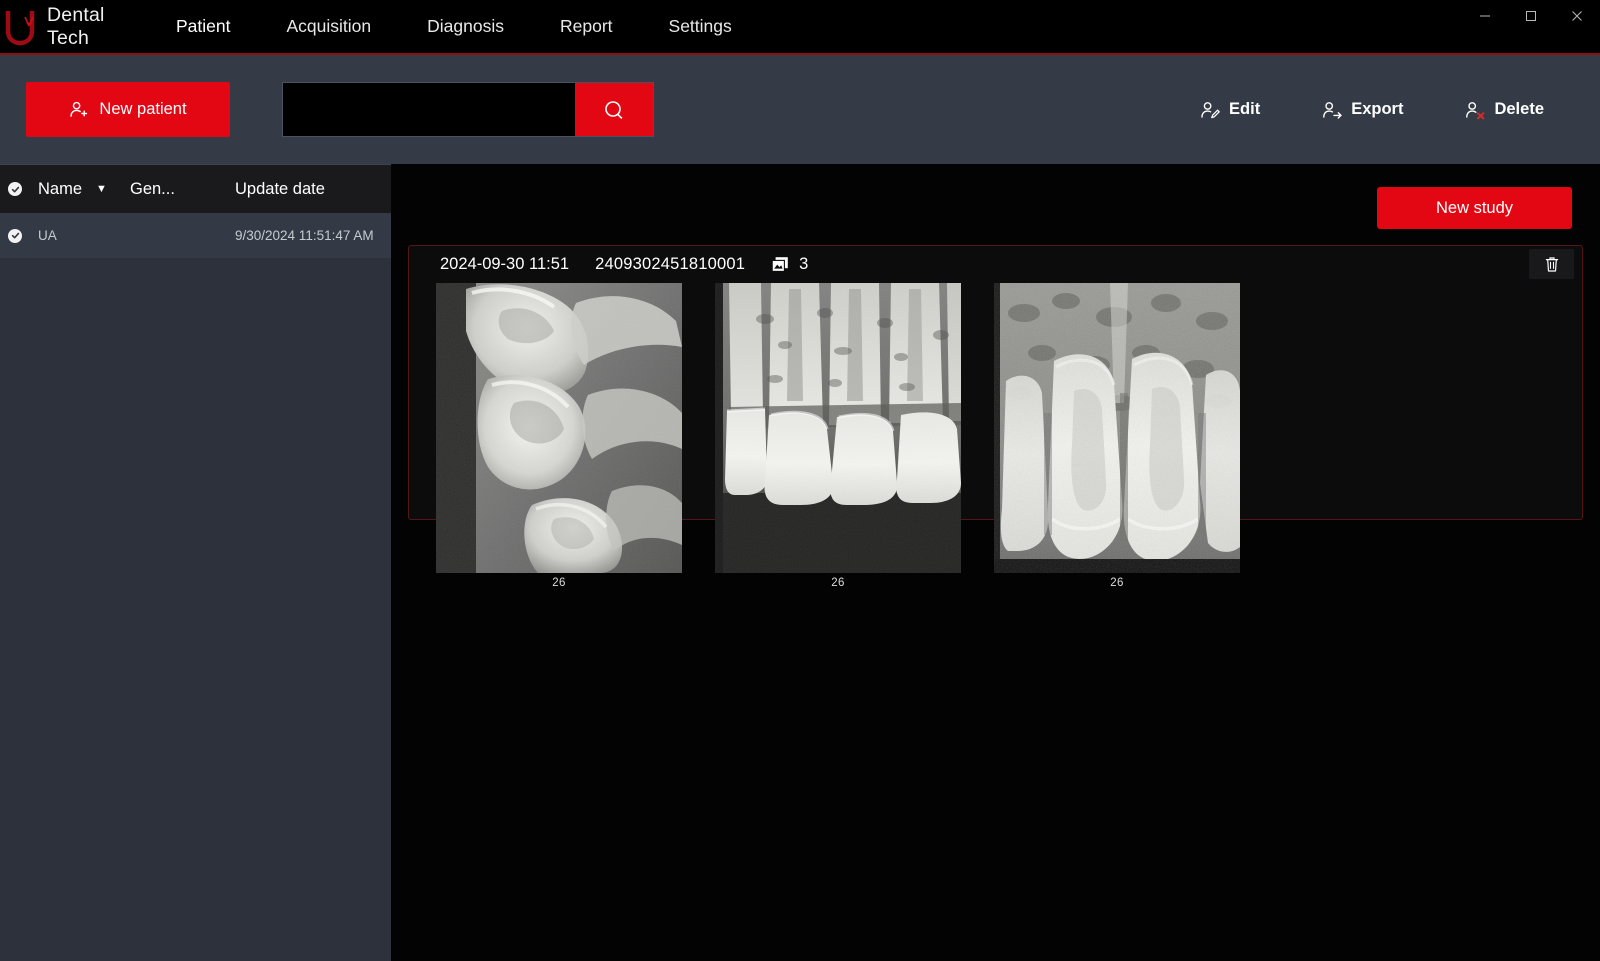 The height and width of the screenshot is (961, 1600). Describe the element at coordinates (505, 264) in the screenshot. I see `study-date: 2024-09-30 11:51` at that location.